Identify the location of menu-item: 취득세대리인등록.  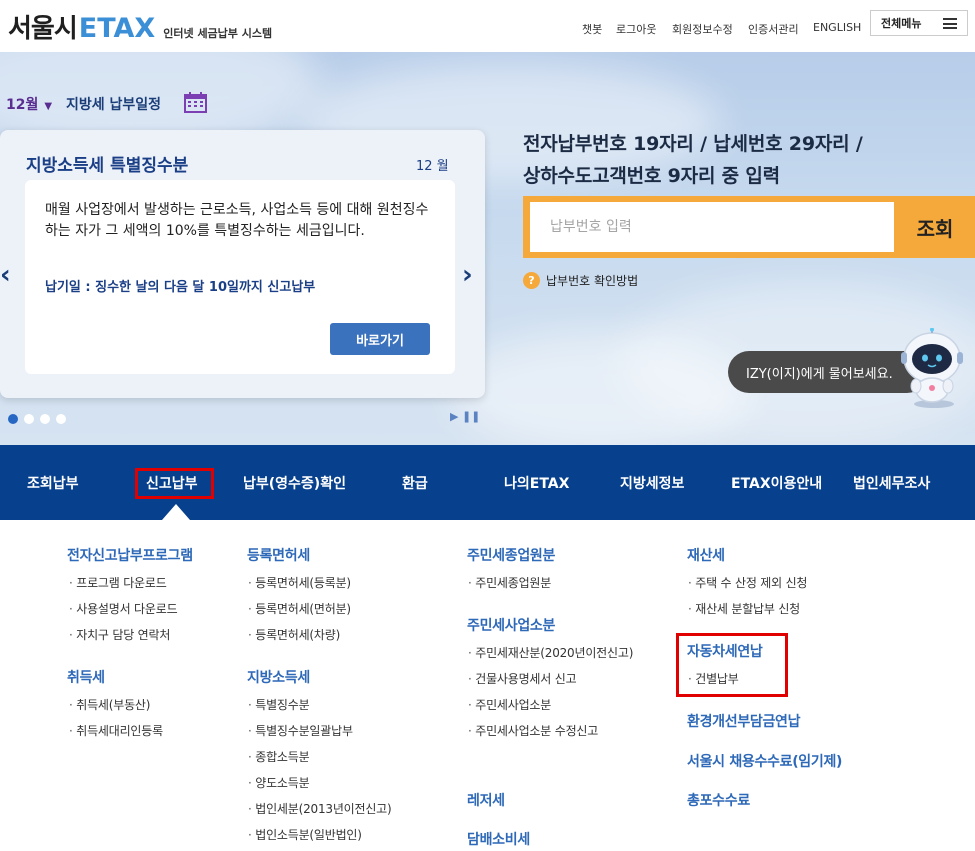
(116, 730).